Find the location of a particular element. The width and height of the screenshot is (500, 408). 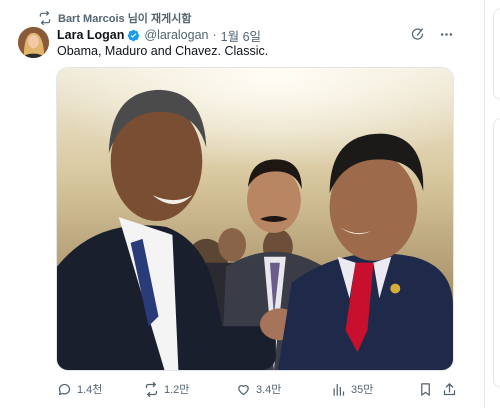

verified-badge-icon is located at coordinates (134, 35).